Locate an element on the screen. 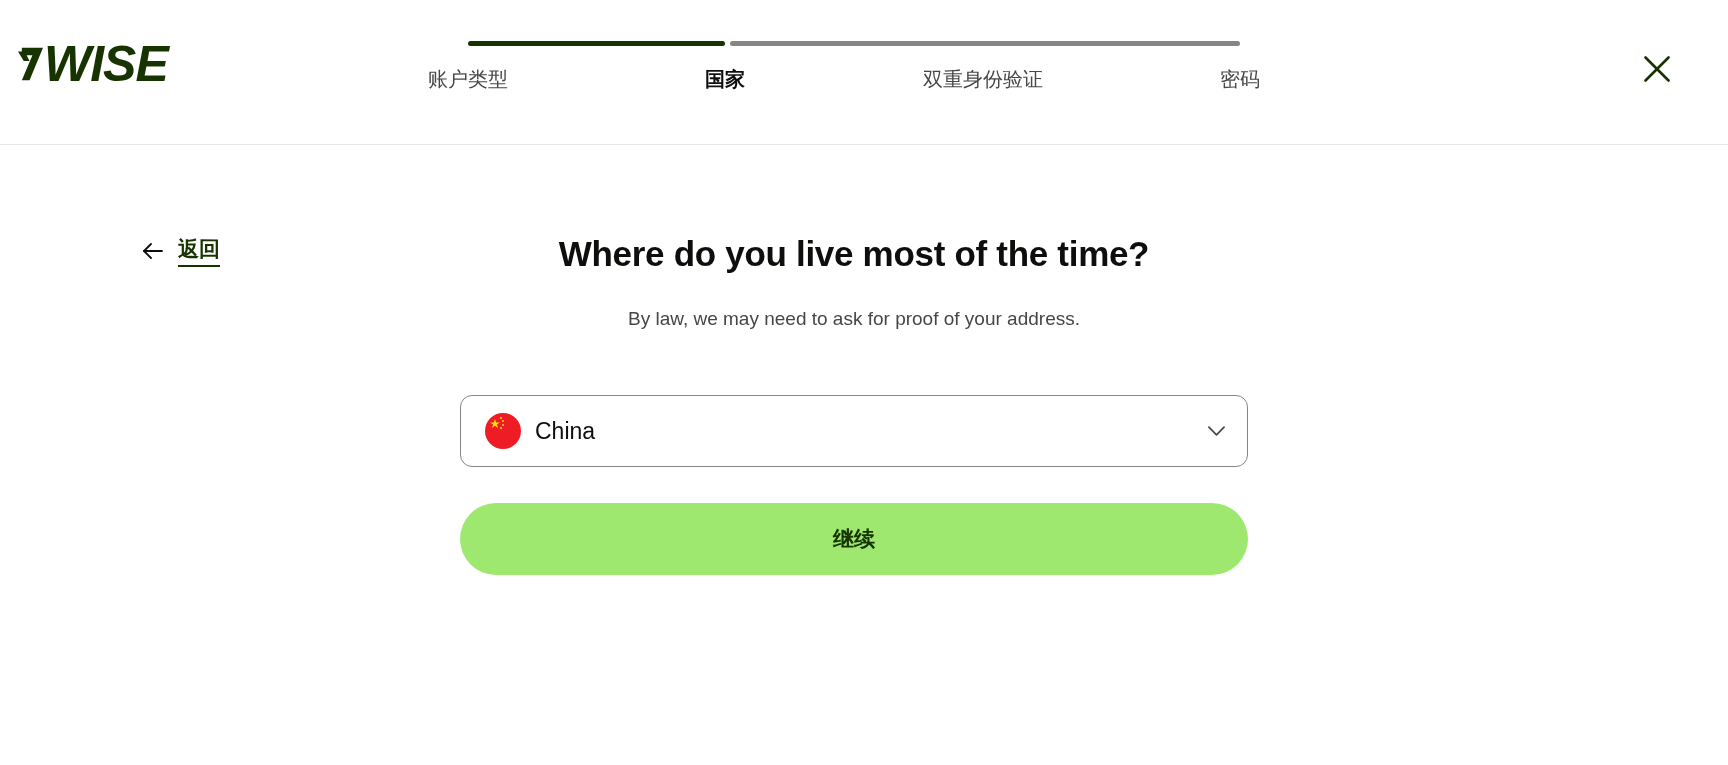 This screenshot has height=765, width=1728. wise-logo: WISE is located at coordinates (93, 64).